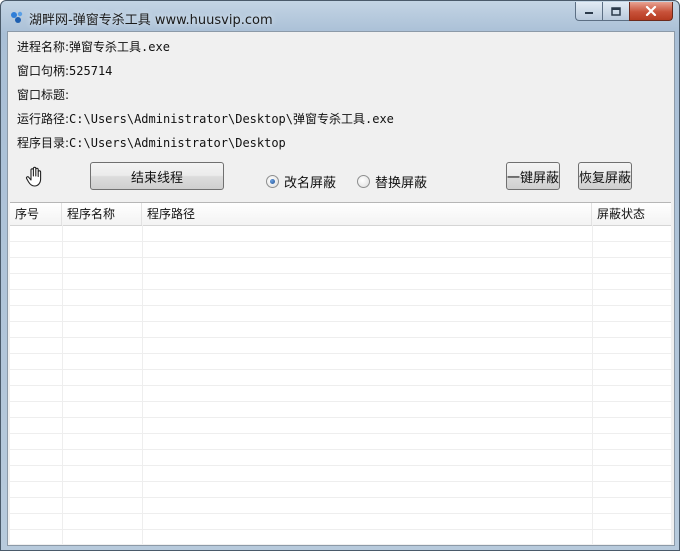 The height and width of the screenshot is (551, 680). Describe the element at coordinates (43, 119) in the screenshot. I see `run-path-label: 运行路径:` at that location.